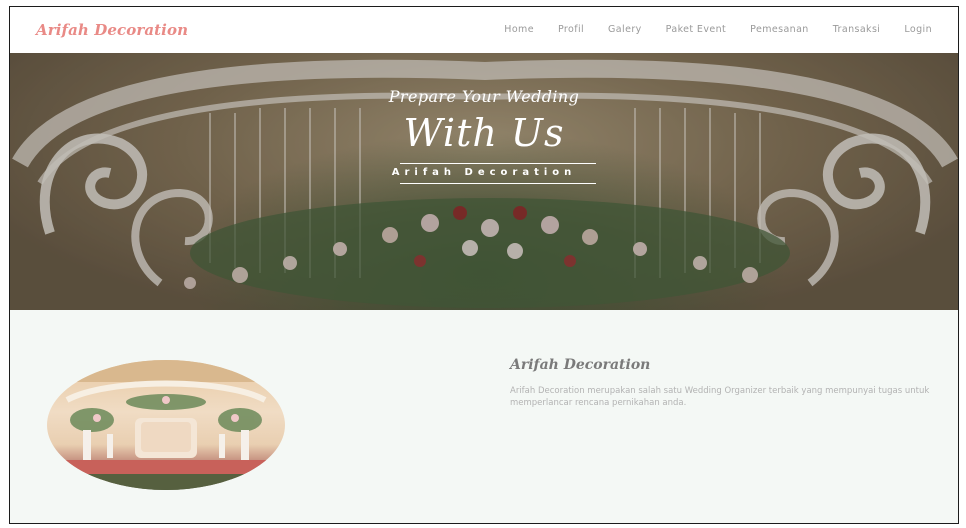  I want to click on hero-divider-top, so click(498, 163).